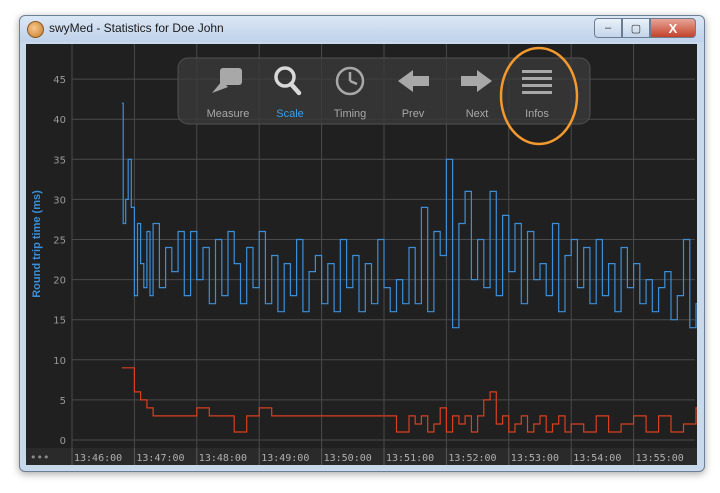 This screenshot has height=493, width=720. Describe the element at coordinates (636, 28) in the screenshot. I see `maximize-button: ▢` at that location.